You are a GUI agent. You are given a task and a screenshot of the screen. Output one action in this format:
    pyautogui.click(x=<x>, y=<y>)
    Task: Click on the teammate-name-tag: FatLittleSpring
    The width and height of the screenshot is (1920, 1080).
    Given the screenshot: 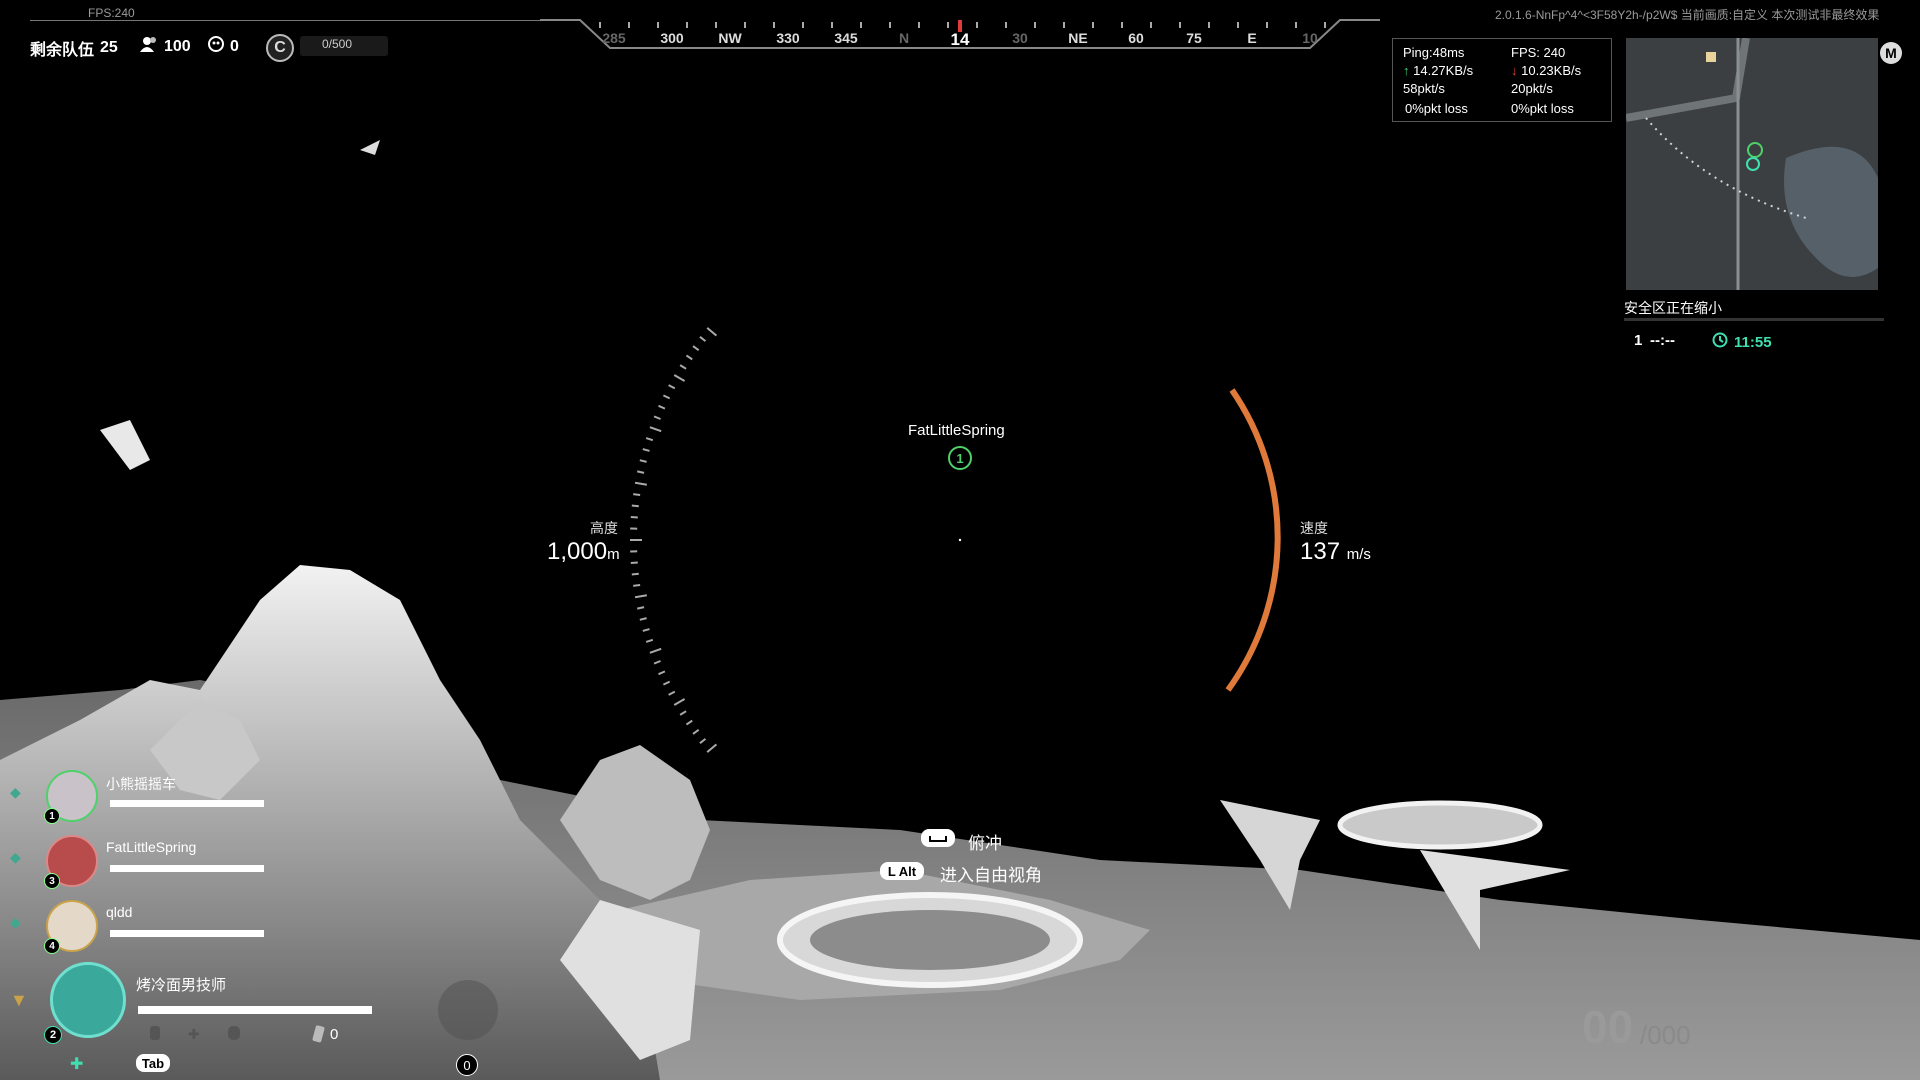 What is the action you would take?
    pyautogui.click(x=956, y=430)
    